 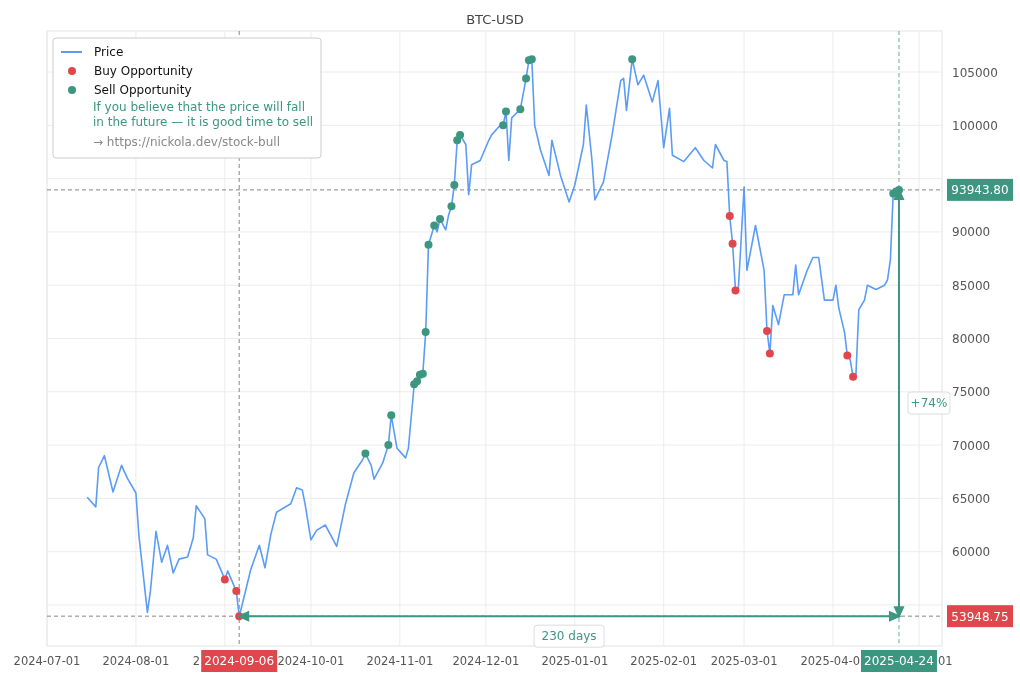 What do you see at coordinates (971, 445) in the screenshot?
I see `axis-tick-label: 70000` at bounding box center [971, 445].